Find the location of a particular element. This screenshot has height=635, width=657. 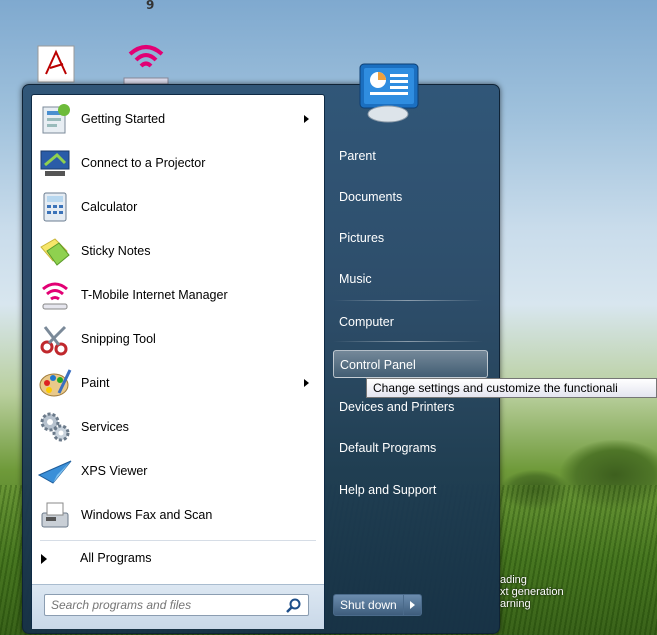

desktop-overlay-text: ading xt generation arning is located at coordinates (532, 592).